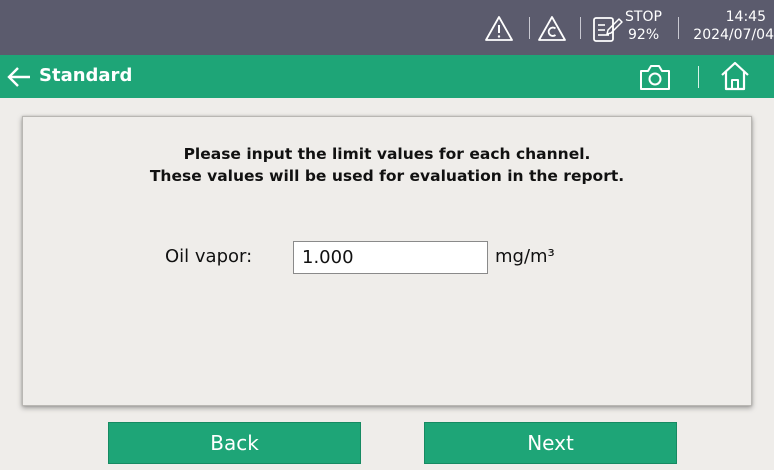 This screenshot has width=774, height=470. I want to click on recorder-state: STOP, so click(643, 17).